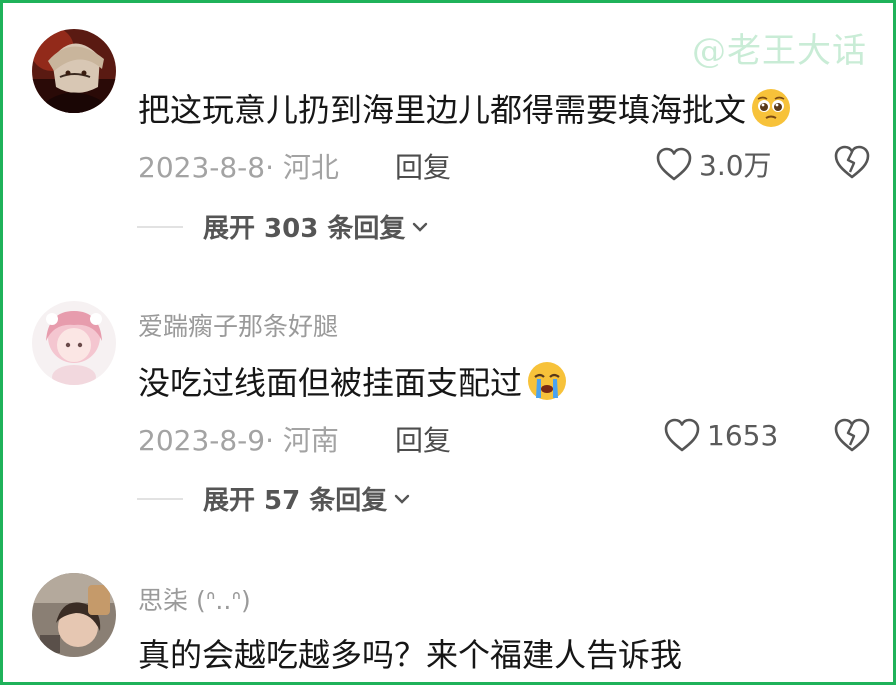  Describe the element at coordinates (194, 599) in the screenshot. I see `username: 思柒 (ᐢ..ᐢ)` at that location.